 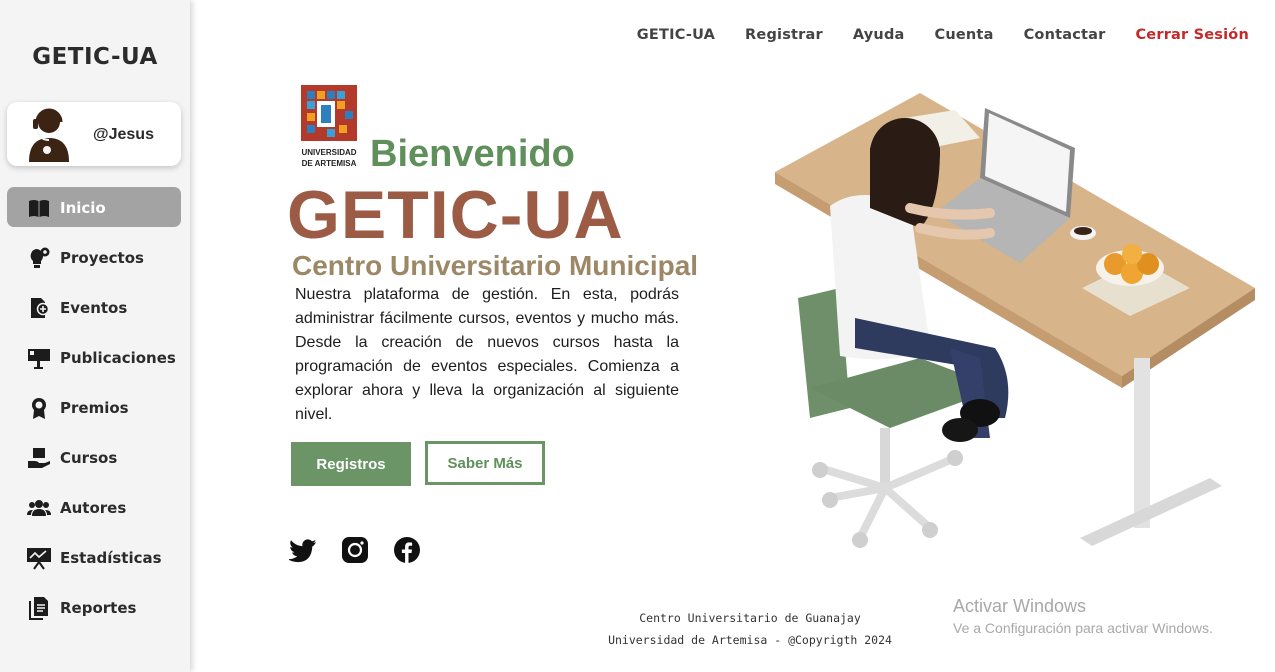 I want to click on sidebar-item-premios: Premios, so click(x=94, y=407).